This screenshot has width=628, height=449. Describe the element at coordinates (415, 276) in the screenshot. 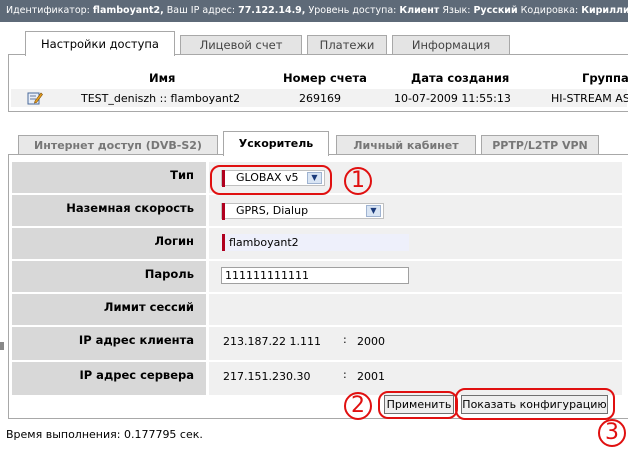

I see `password-cell: 111111111111` at that location.